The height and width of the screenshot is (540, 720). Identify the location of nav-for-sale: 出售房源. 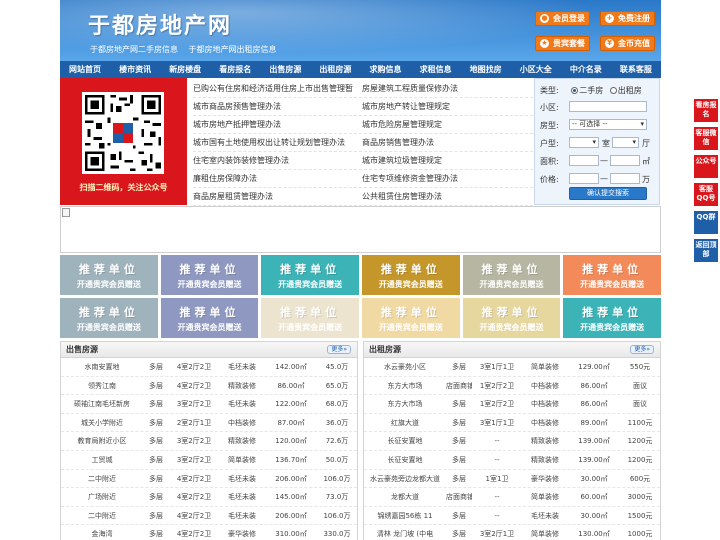
(285, 69).